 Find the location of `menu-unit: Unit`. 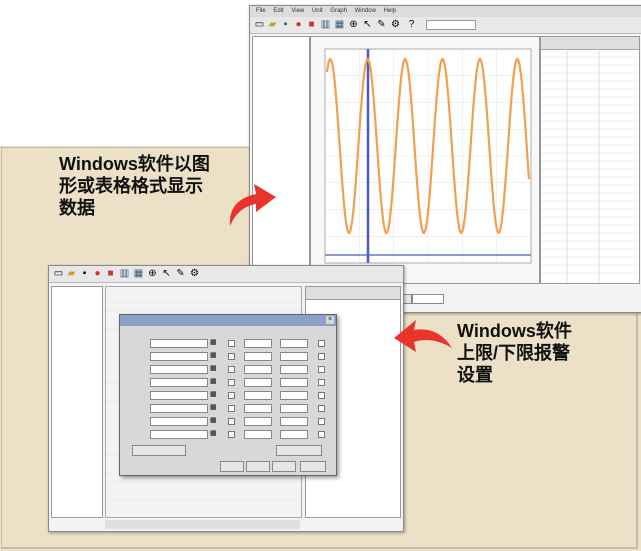

menu-unit: Unit is located at coordinates (317, 11).